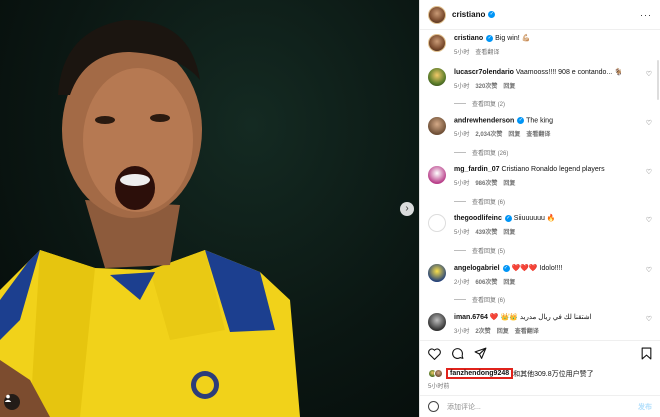 The image size is (660, 417). What do you see at coordinates (540, 353) in the screenshot?
I see `post-actions` at bounding box center [540, 353].